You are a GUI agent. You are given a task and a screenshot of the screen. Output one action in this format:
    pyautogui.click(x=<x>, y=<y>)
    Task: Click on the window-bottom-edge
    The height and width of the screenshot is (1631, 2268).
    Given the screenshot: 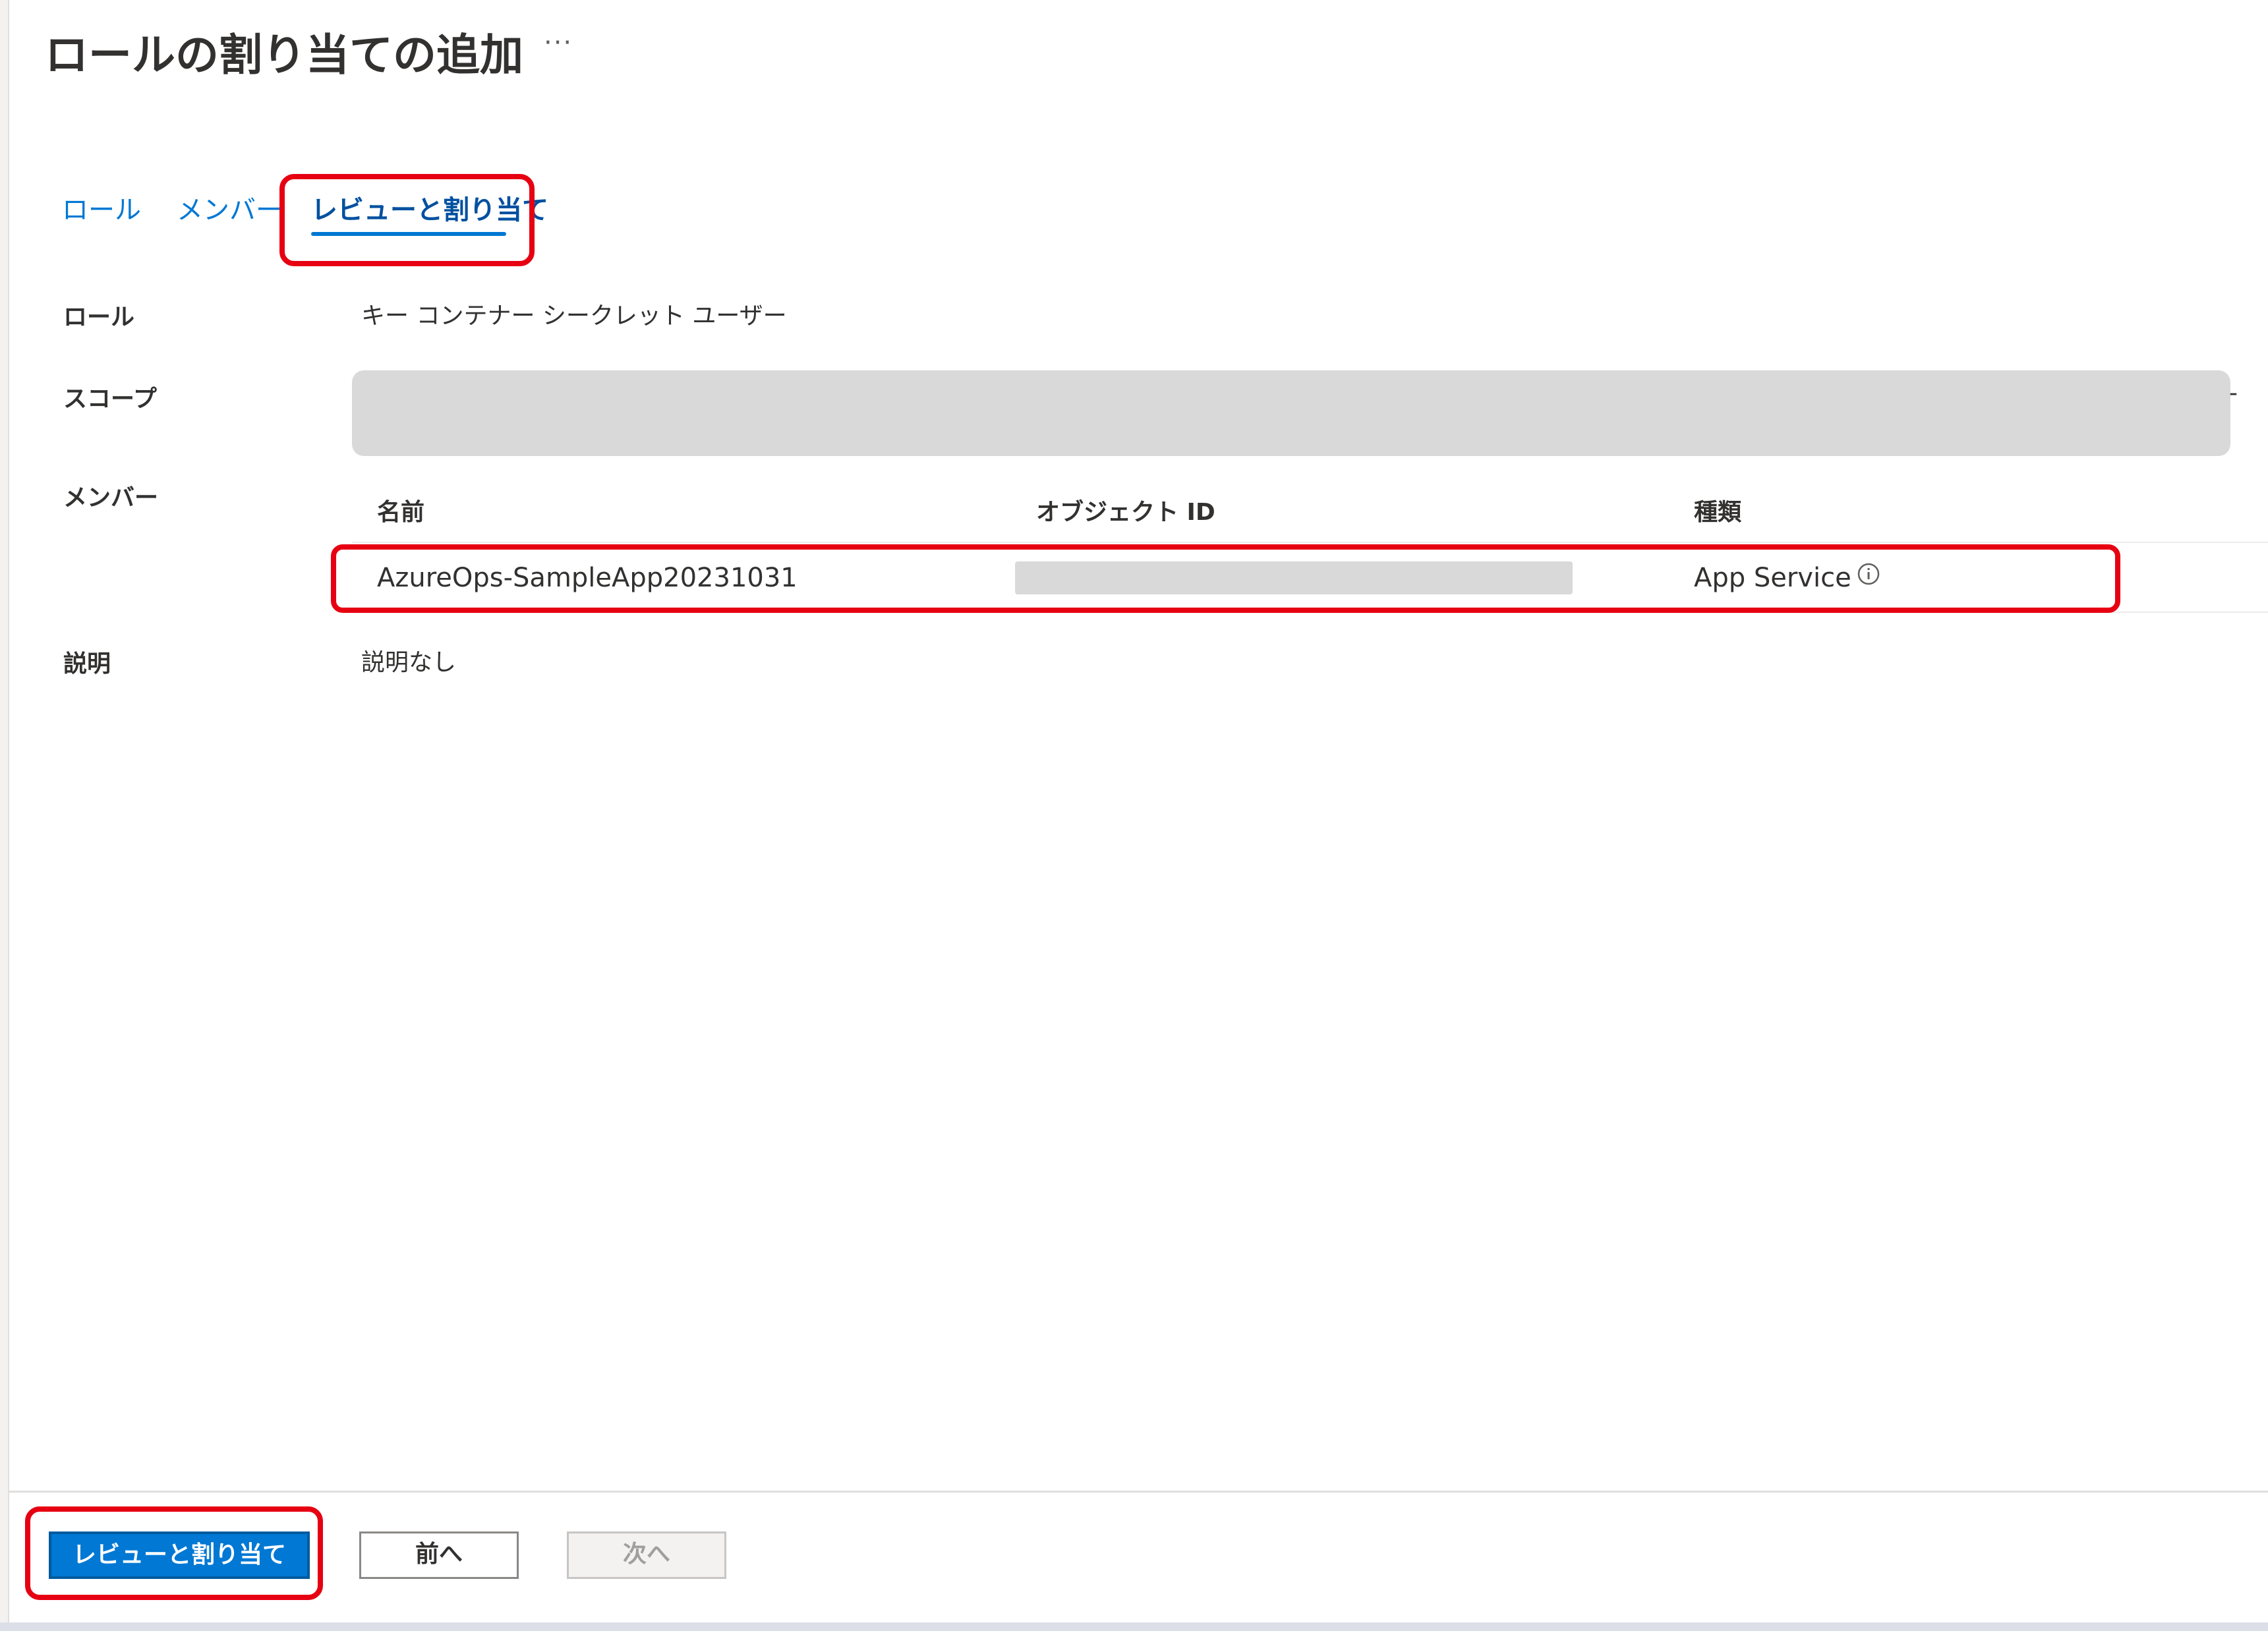 What is the action you would take?
    pyautogui.click(x=1134, y=1626)
    